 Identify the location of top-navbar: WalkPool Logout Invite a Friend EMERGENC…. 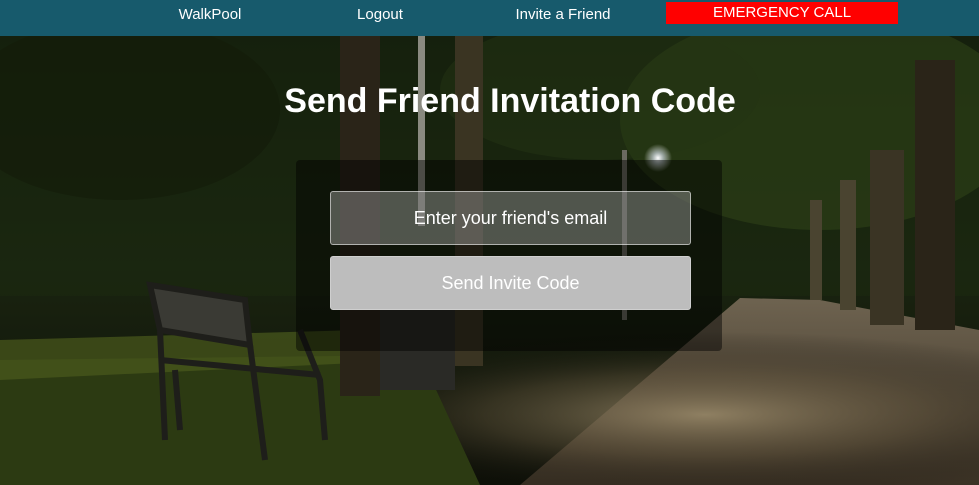
(489, 18).